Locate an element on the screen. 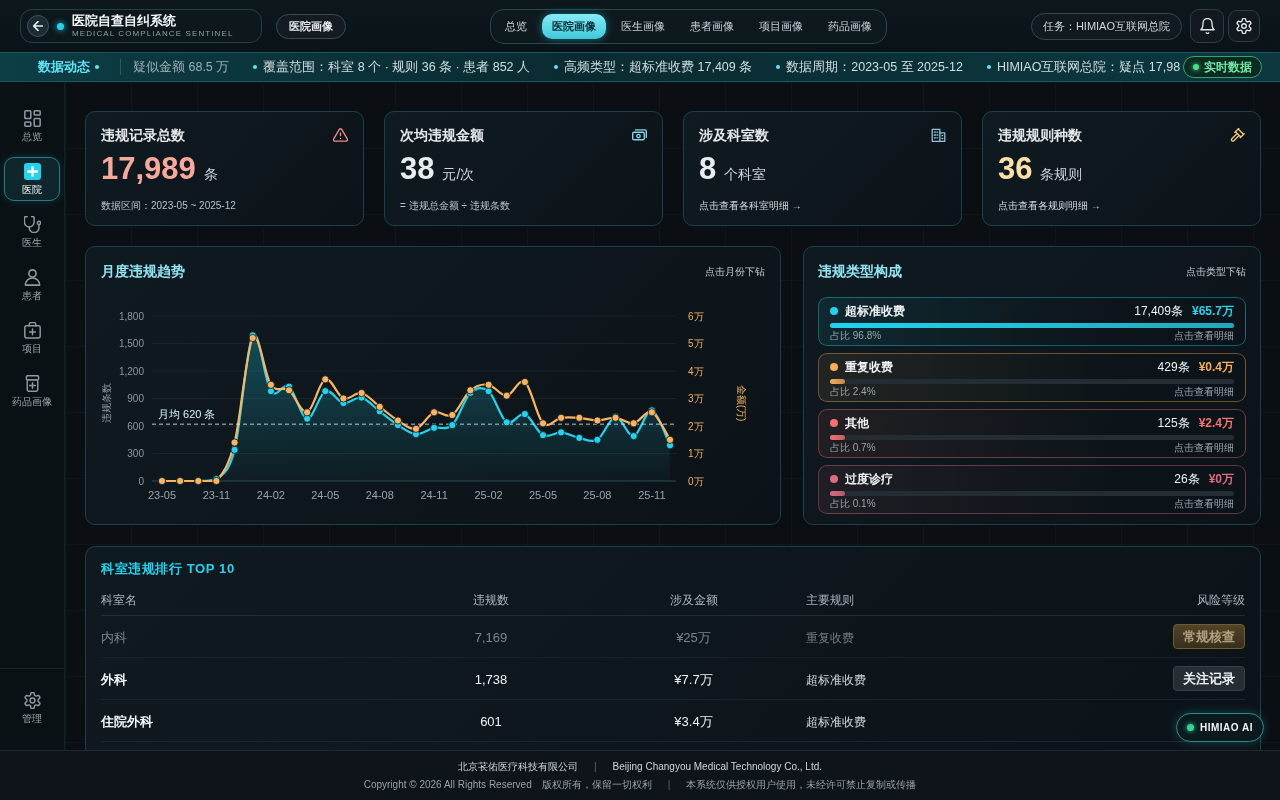 The image size is (1280, 800). card-title: 次均违规金额 is located at coordinates (442, 135).